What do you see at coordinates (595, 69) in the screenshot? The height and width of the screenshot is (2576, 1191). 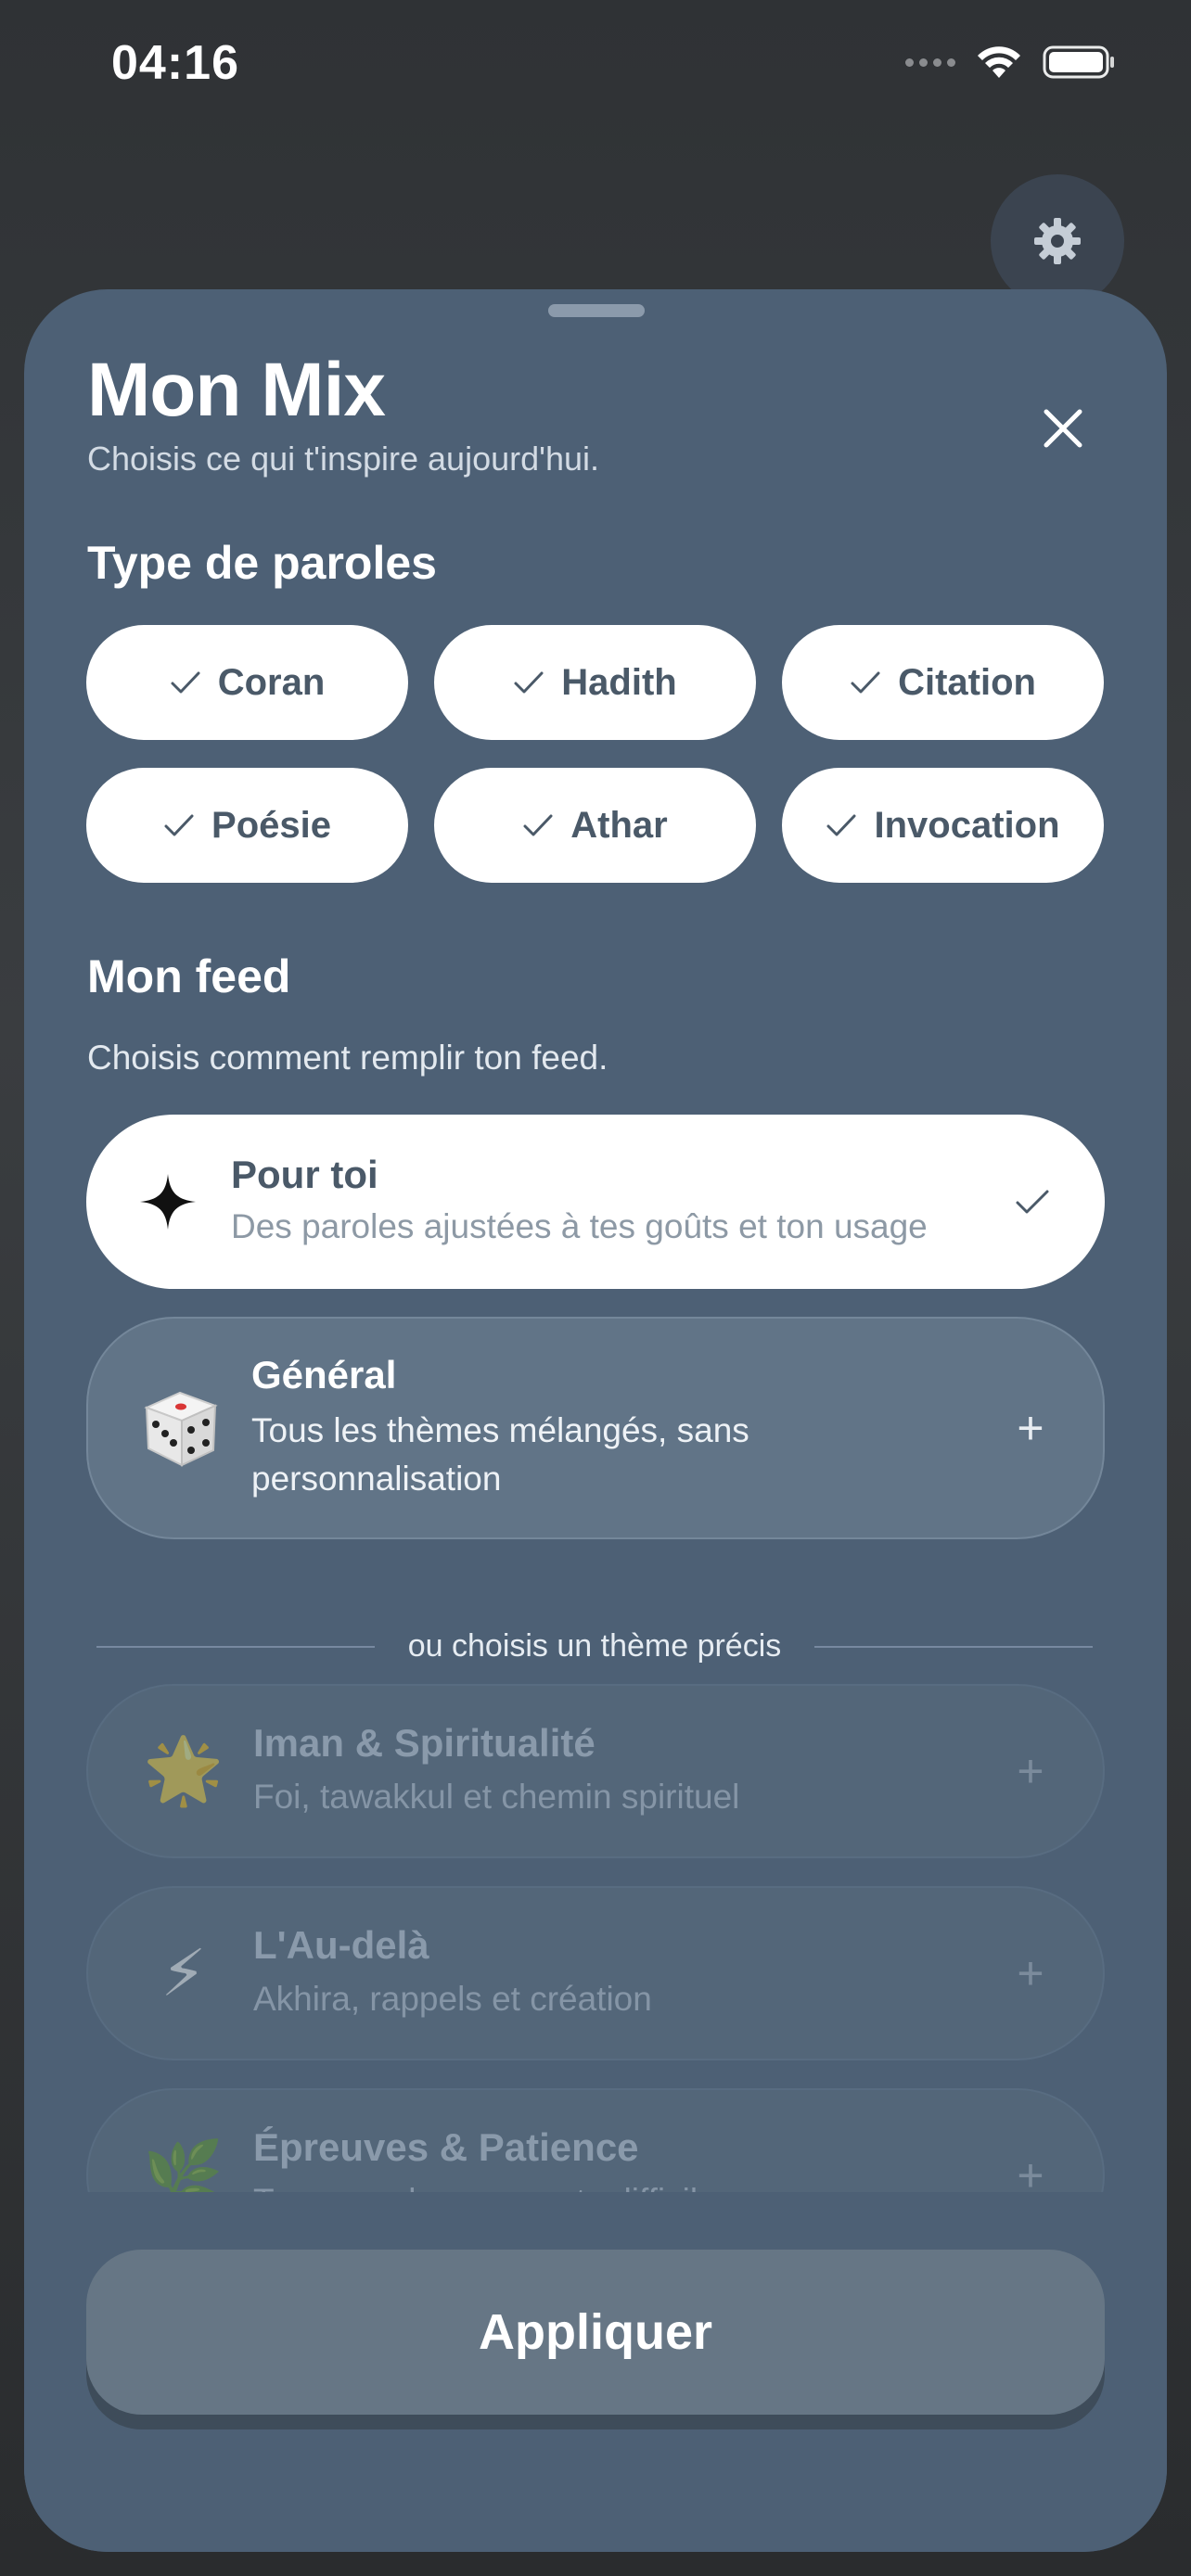 I see `status-bar: 04:16` at bounding box center [595, 69].